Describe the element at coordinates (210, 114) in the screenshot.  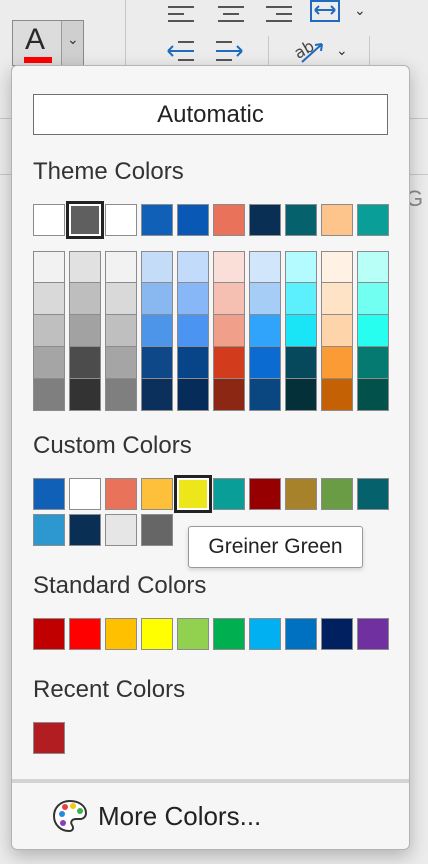
I see `automatic-button: Automatic` at that location.